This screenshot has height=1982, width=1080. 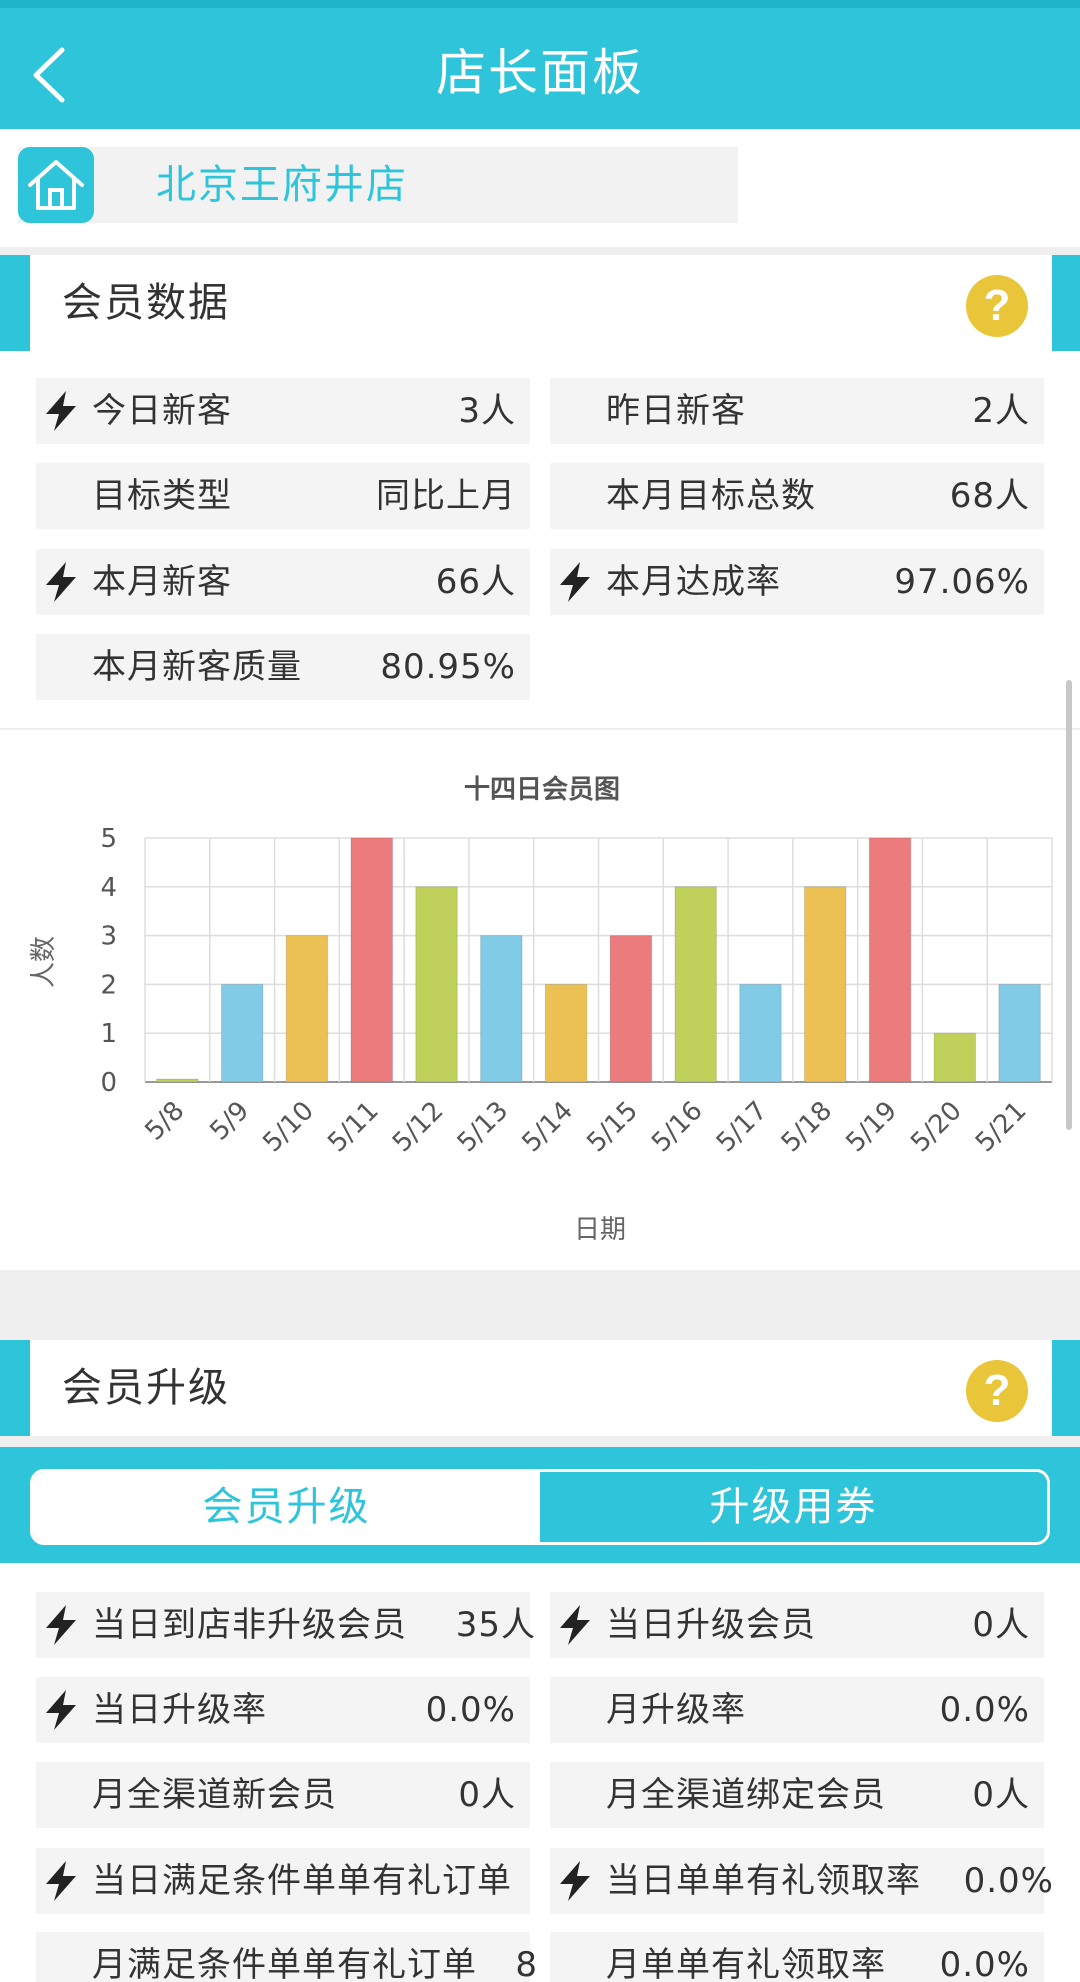 What do you see at coordinates (229, 1121) in the screenshot?
I see `x-tick-label: 5/9` at bounding box center [229, 1121].